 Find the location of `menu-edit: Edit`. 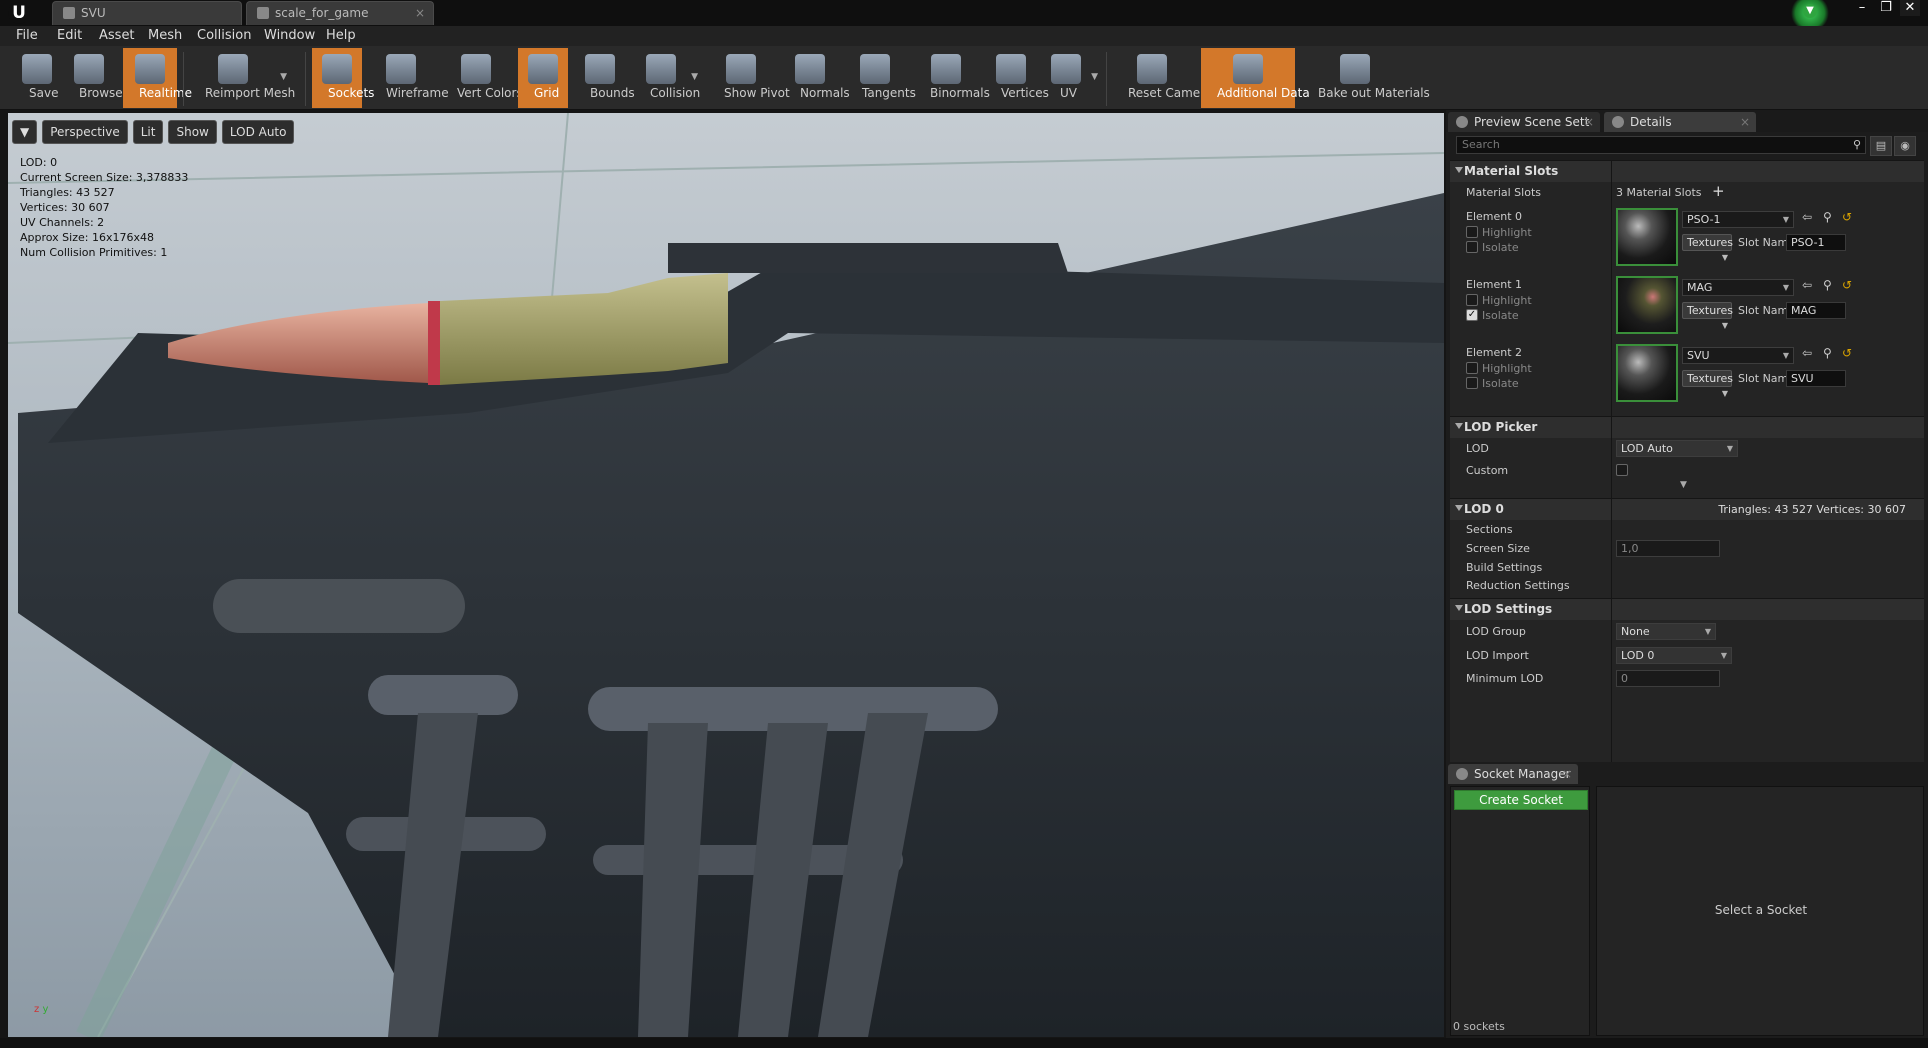

menu-edit: Edit is located at coordinates (69, 36).